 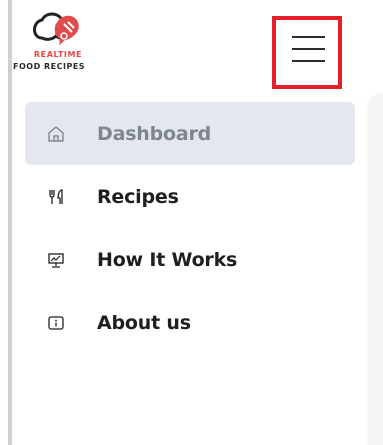 I want to click on main-content-panel, so click(x=376, y=270).